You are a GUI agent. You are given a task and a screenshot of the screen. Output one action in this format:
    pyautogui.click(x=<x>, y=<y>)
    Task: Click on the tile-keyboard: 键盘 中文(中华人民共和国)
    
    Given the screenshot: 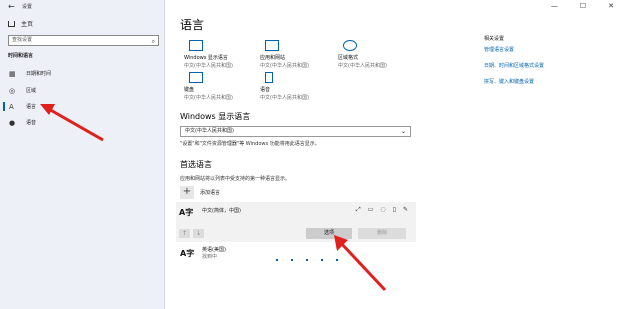 What is the action you would take?
    pyautogui.click(x=215, y=86)
    